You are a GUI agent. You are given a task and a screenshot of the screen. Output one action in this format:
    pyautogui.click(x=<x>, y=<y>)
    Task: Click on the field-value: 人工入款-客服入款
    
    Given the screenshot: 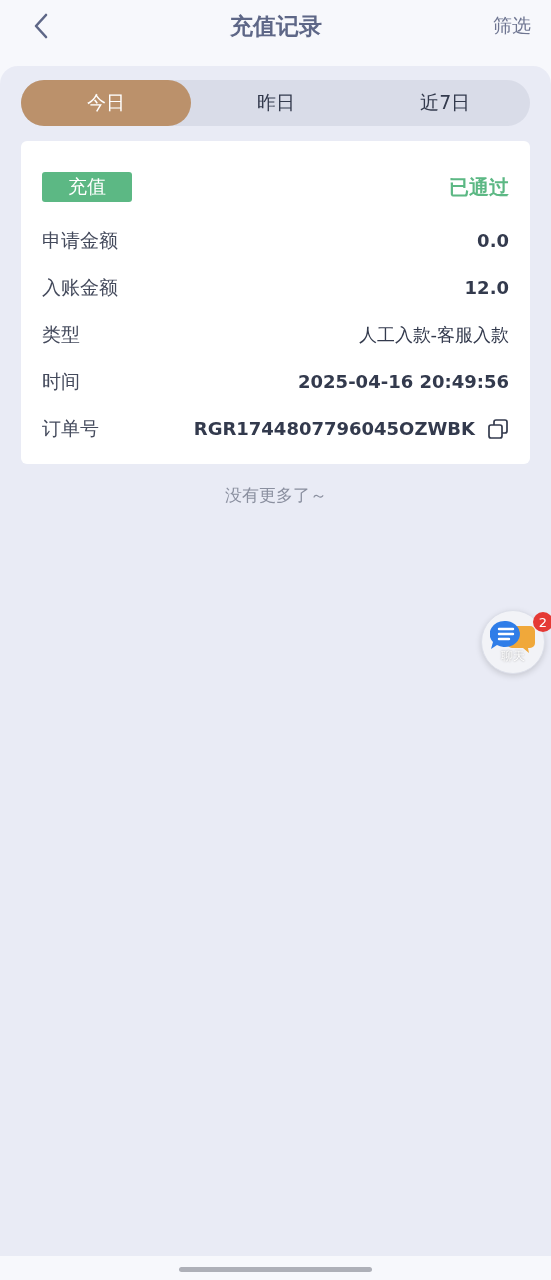 What is the action you would take?
    pyautogui.click(x=433, y=334)
    